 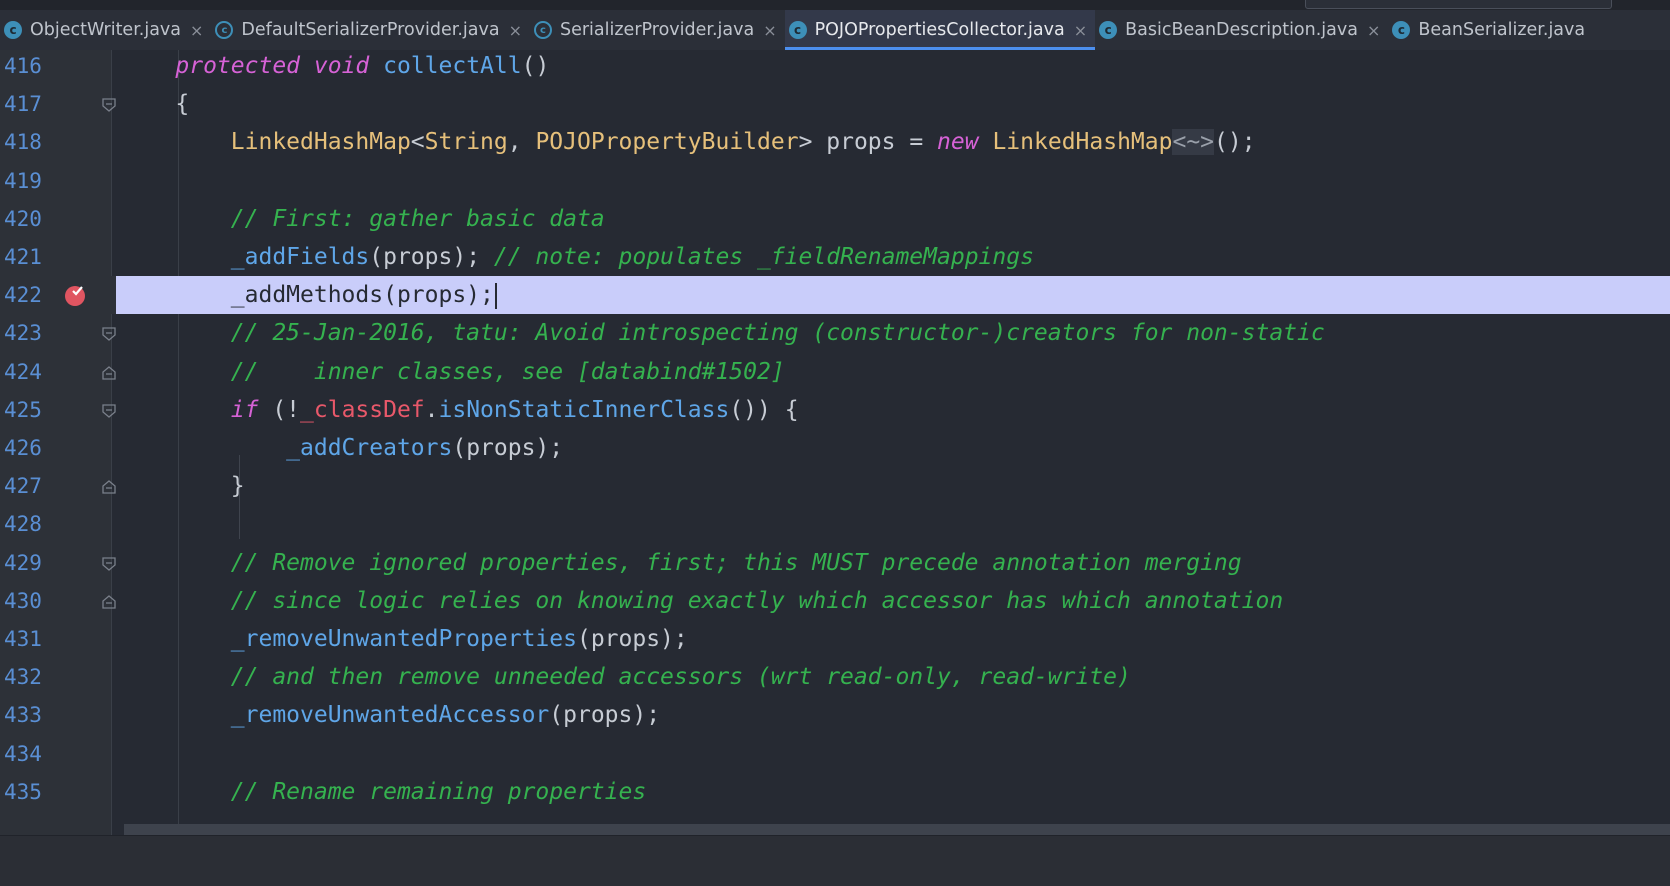 I want to click on line-number: 430, so click(x=23, y=600).